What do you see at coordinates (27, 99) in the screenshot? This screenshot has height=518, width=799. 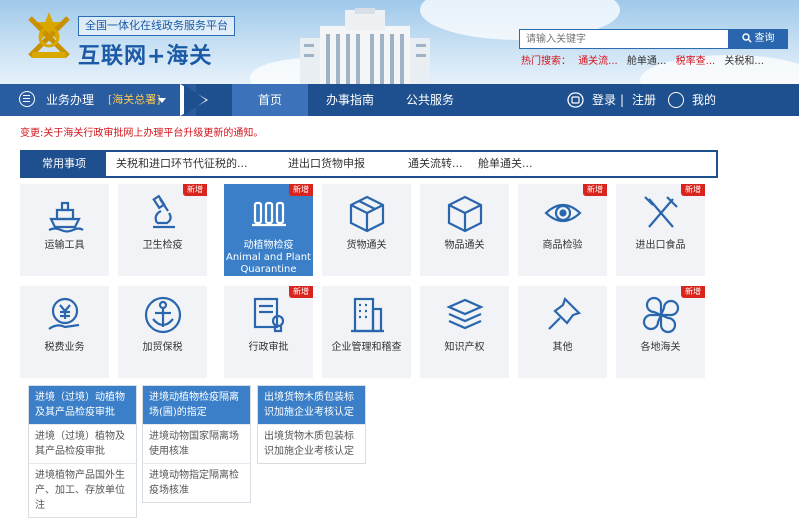 I see `menu-icon` at bounding box center [27, 99].